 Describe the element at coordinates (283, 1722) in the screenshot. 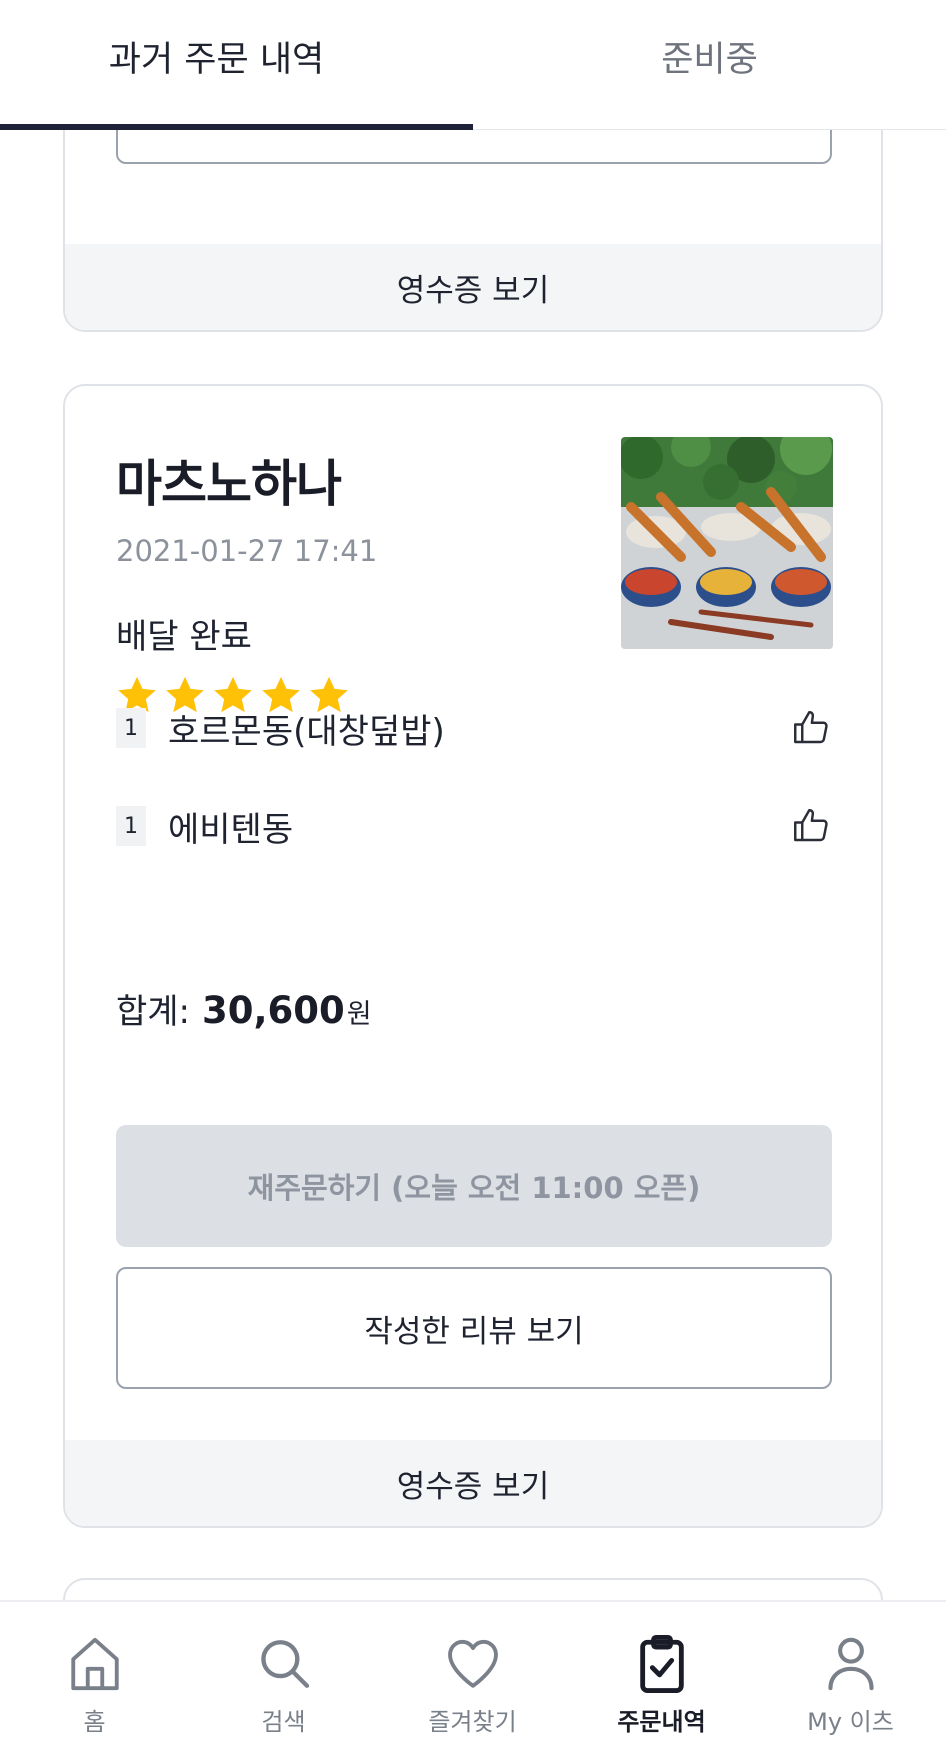

I see `nav-label: 검색` at that location.